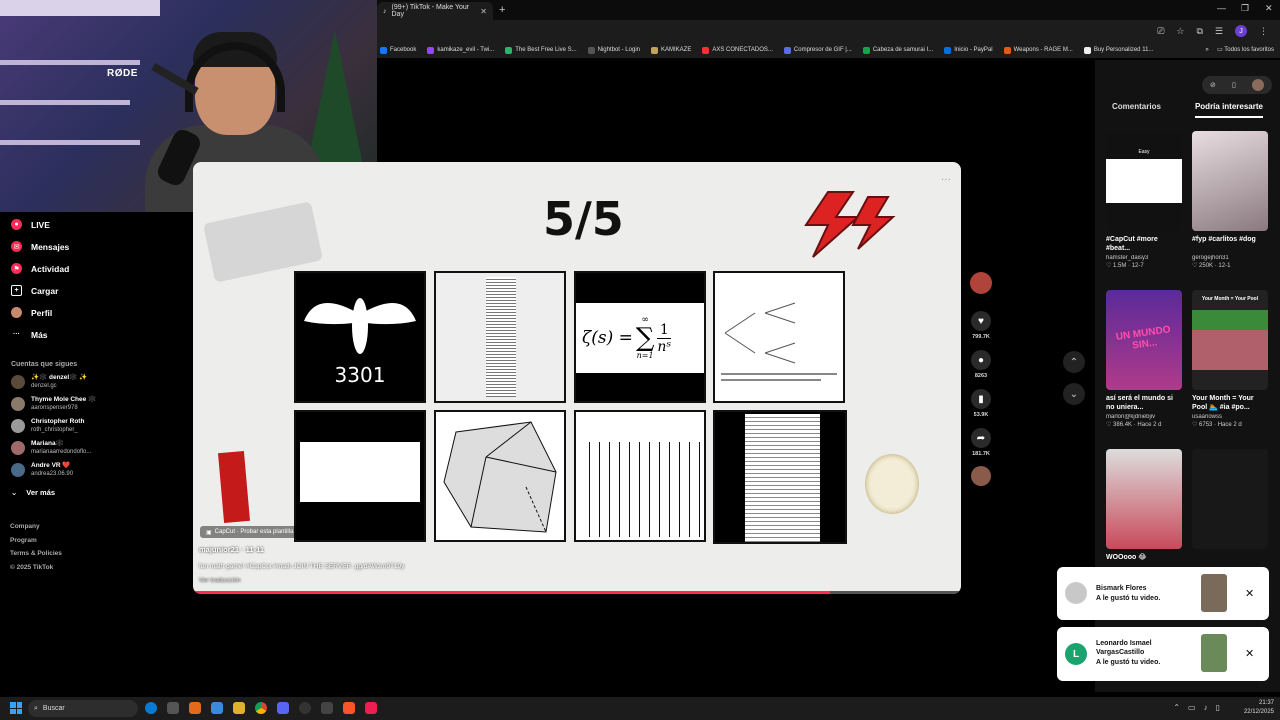 The width and height of the screenshot is (1280, 720). Describe the element at coordinates (31, 312) in the screenshot. I see `nav-profile: Perfil` at that location.